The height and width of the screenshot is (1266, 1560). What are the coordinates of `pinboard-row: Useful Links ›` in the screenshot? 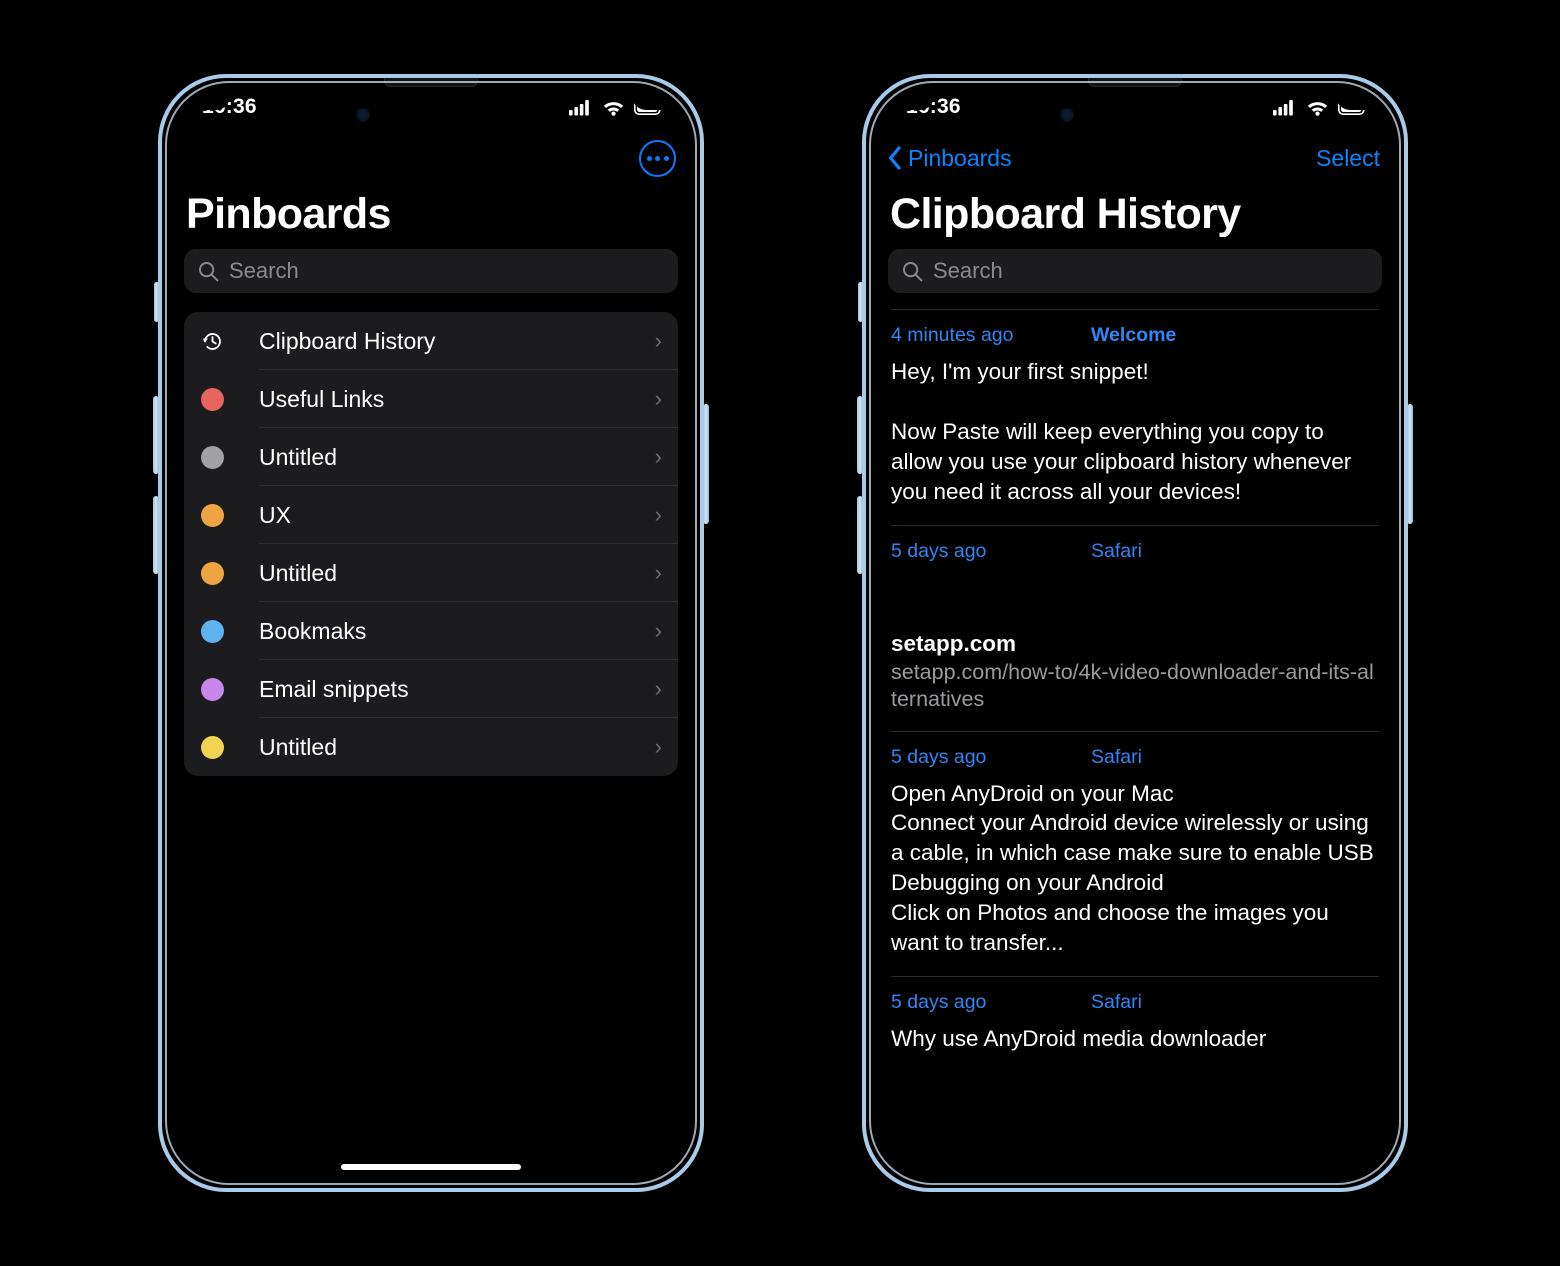 It's located at (431, 399).